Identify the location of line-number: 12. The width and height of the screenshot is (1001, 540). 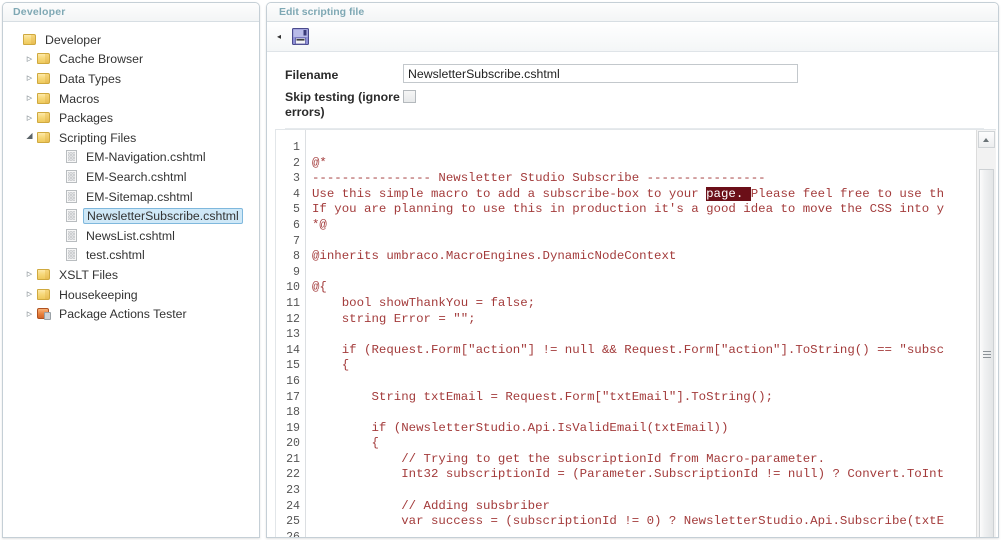
(293, 319).